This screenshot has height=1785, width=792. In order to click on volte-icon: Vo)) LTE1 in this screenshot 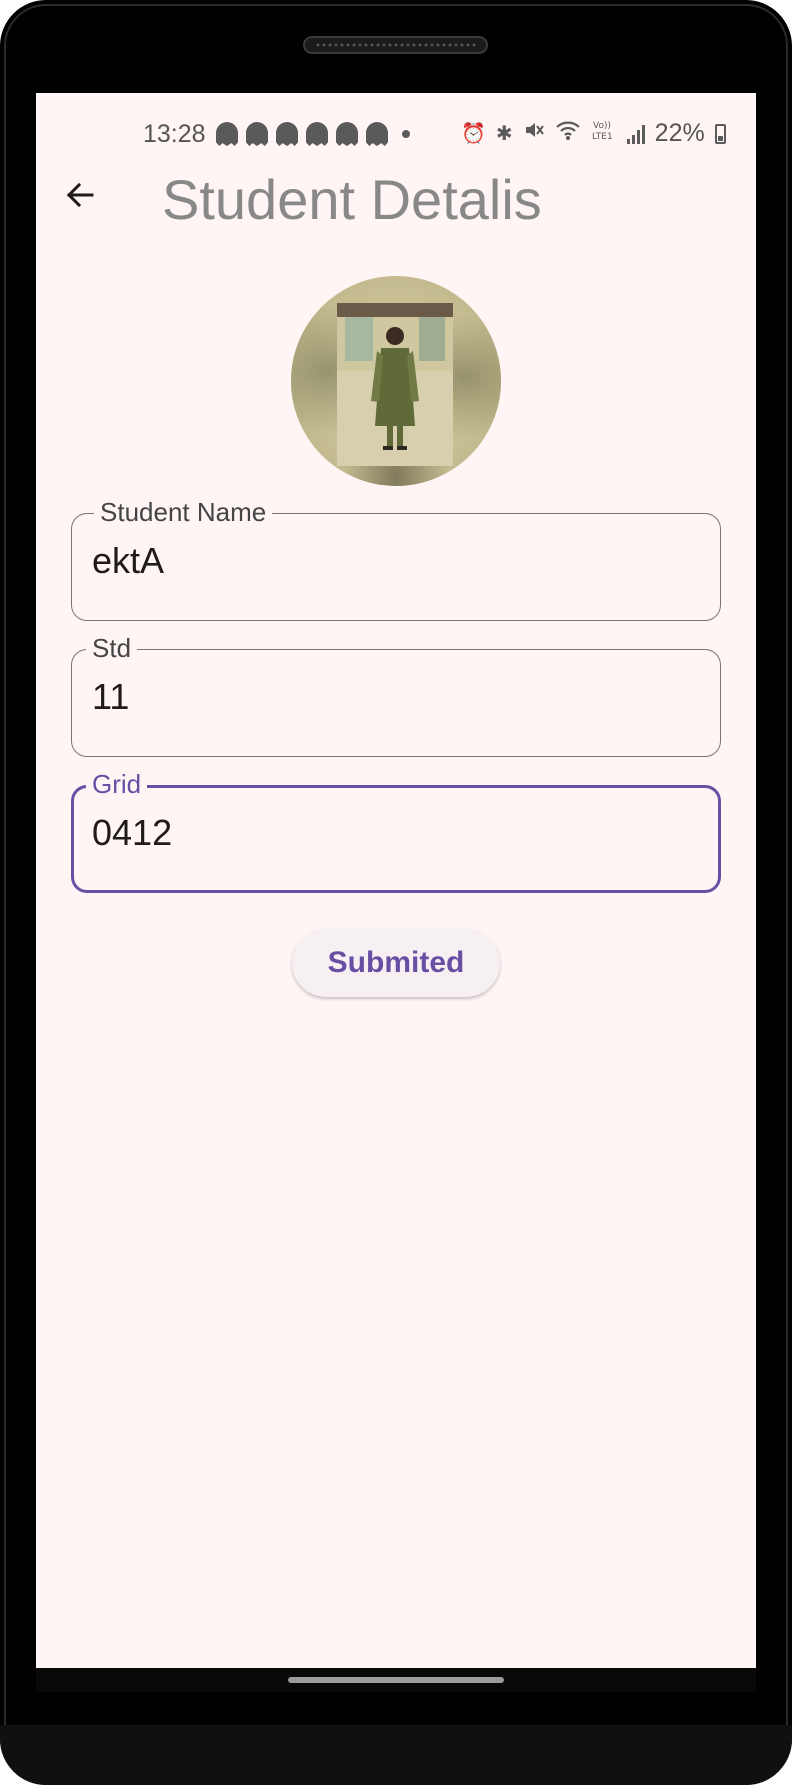, I will do `click(604, 133)`.